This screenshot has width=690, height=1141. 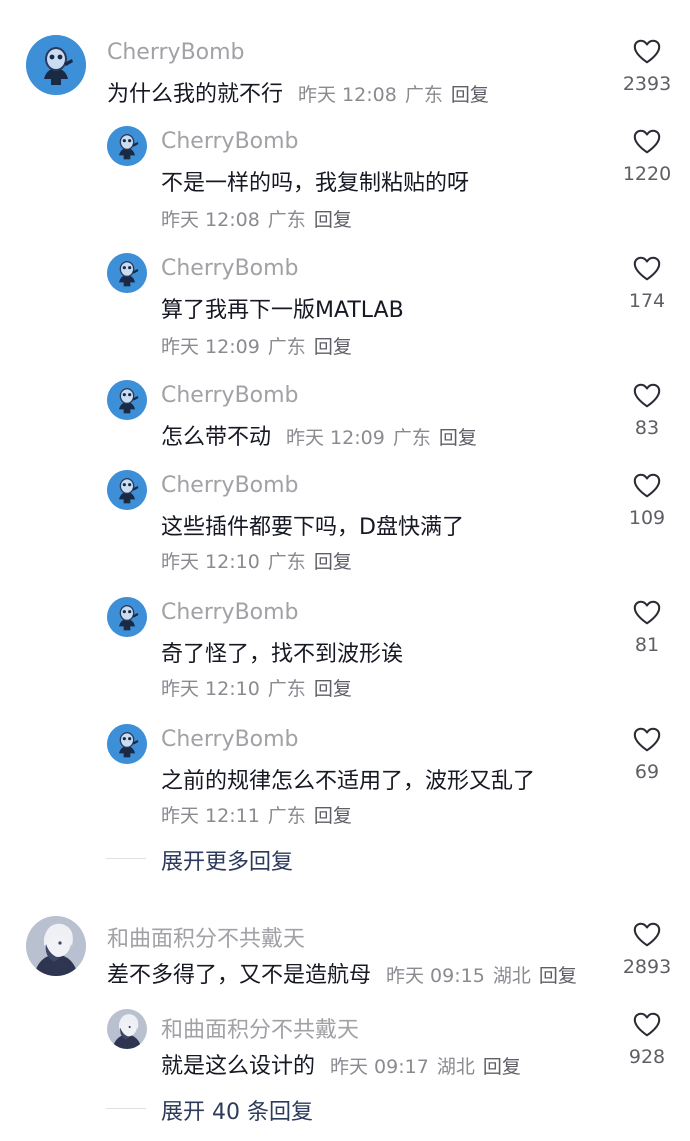 I want to click on comment-time: 昨天 09:15, so click(x=435, y=976).